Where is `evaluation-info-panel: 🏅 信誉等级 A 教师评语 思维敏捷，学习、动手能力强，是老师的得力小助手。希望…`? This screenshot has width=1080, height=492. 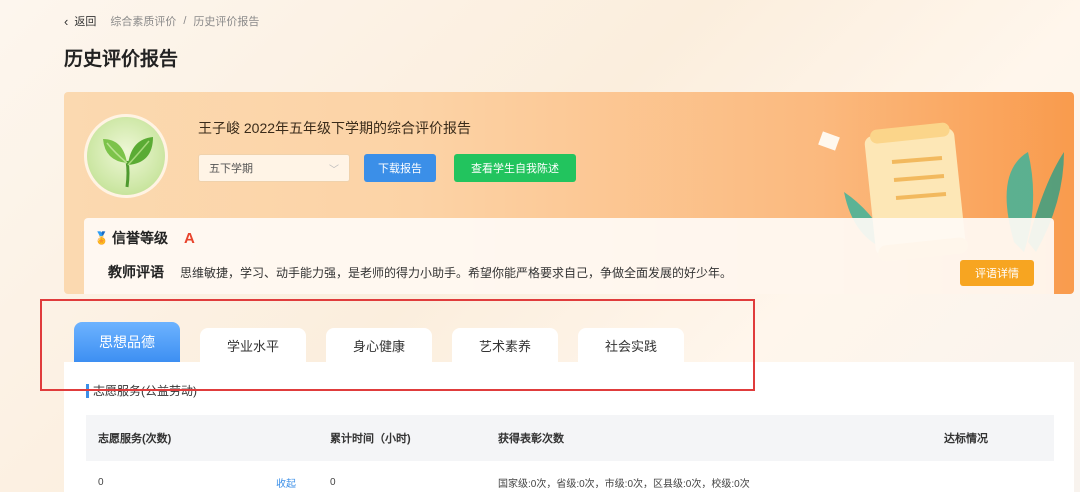 evaluation-info-panel: 🏅 信誉等级 A 教师评语 思维敏捷，学习、动手能力强，是老师的得力小助手。希望… is located at coordinates (569, 256).